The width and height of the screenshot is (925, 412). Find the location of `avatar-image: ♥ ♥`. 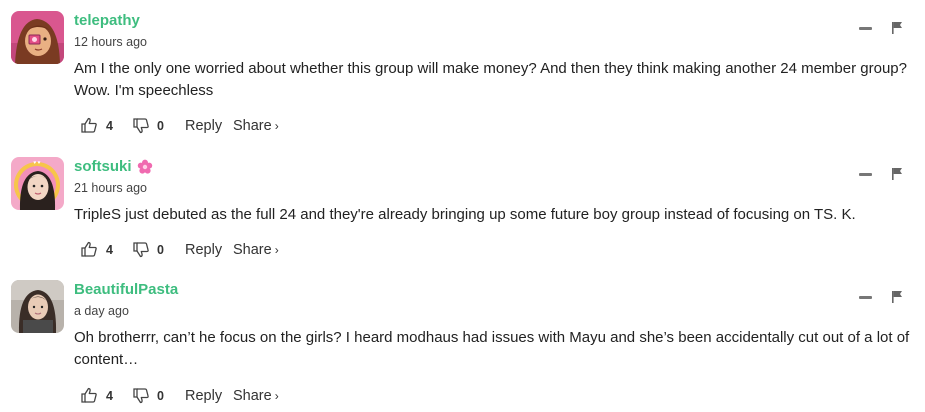

avatar-image: ♥ ♥ is located at coordinates (37, 183).